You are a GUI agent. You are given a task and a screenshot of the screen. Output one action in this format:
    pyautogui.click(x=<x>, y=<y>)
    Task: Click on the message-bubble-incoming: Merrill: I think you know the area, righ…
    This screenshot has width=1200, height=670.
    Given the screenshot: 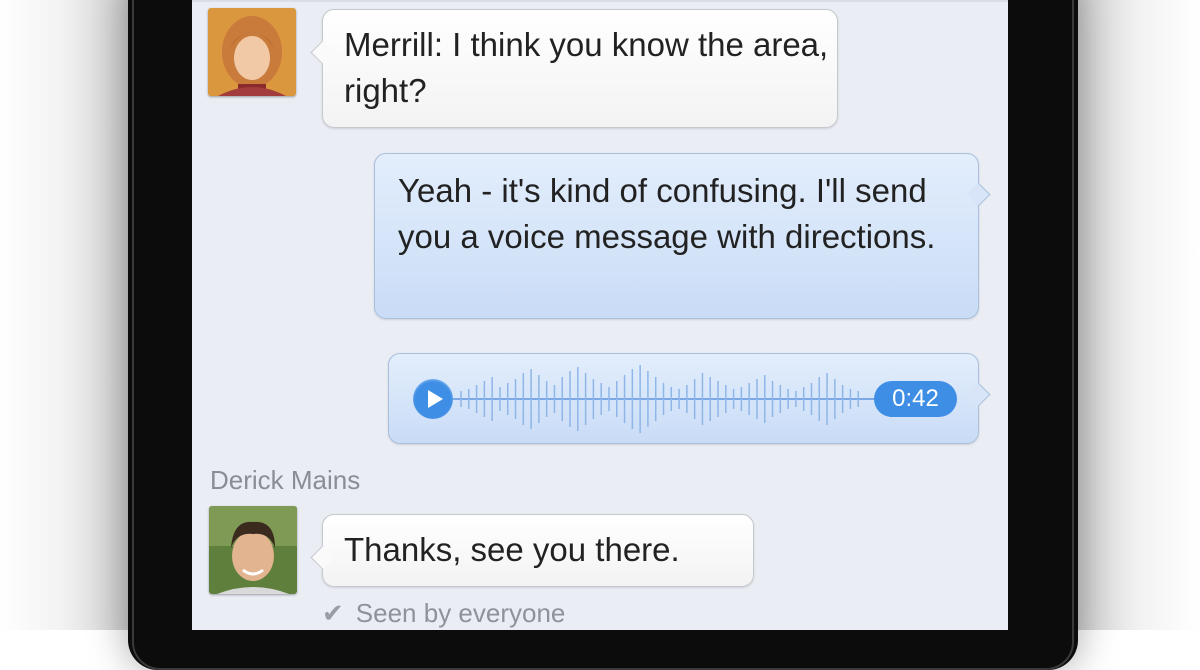 What is the action you would take?
    pyautogui.click(x=574, y=68)
    